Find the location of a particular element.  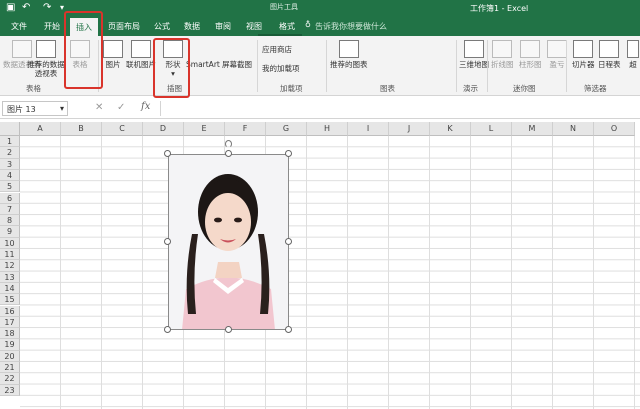

column-header: I is located at coordinates (368, 129).